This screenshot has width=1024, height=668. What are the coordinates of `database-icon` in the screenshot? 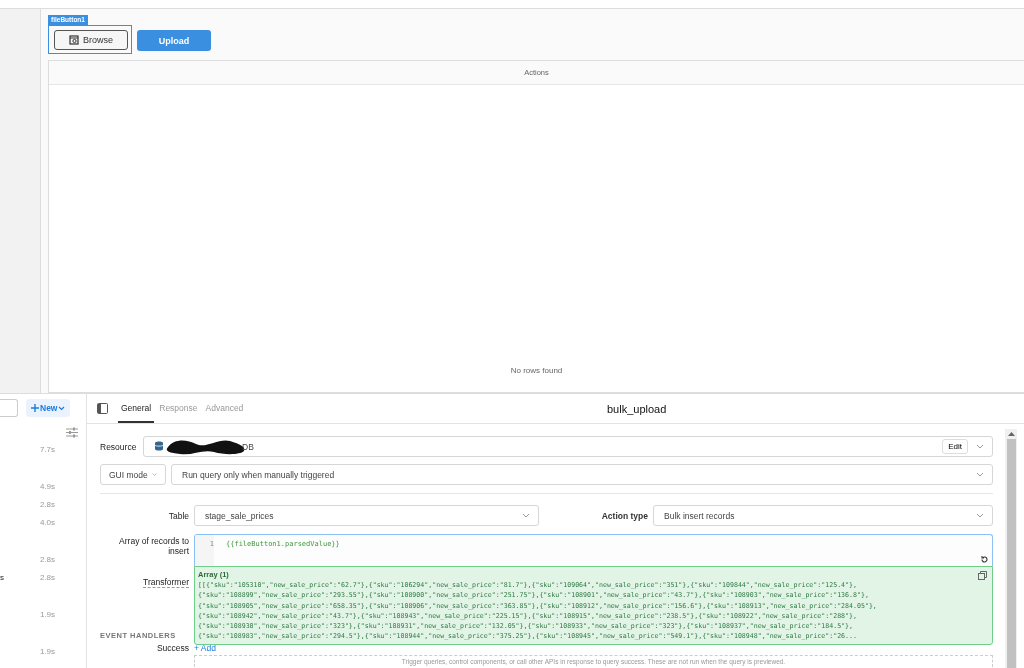 It's located at (159, 446).